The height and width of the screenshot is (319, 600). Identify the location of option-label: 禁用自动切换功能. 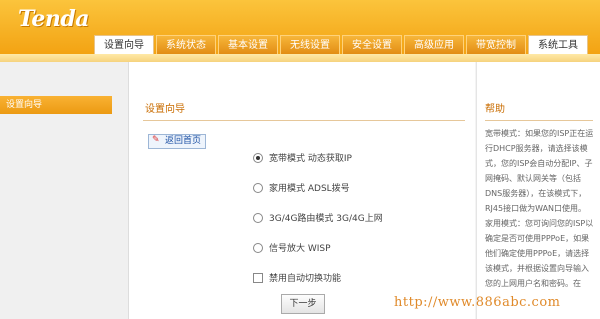
(305, 279).